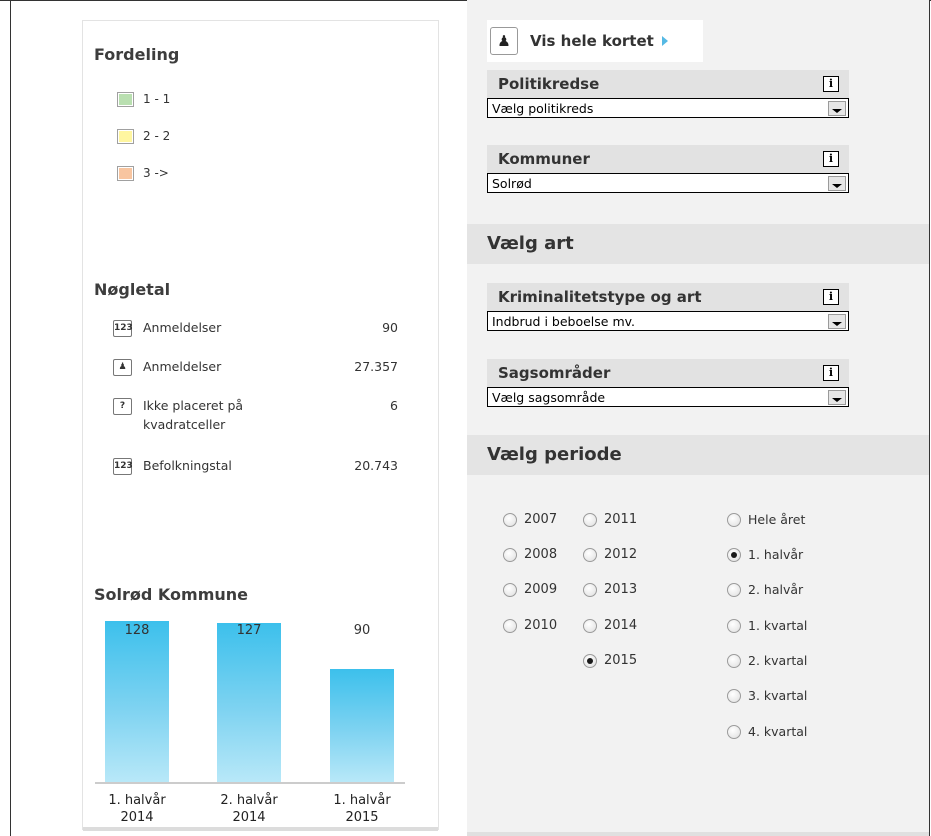 Image resolution: width=931 pixels, height=836 pixels. Describe the element at coordinates (541, 589) in the screenshot. I see `radio-label: 2009` at that location.